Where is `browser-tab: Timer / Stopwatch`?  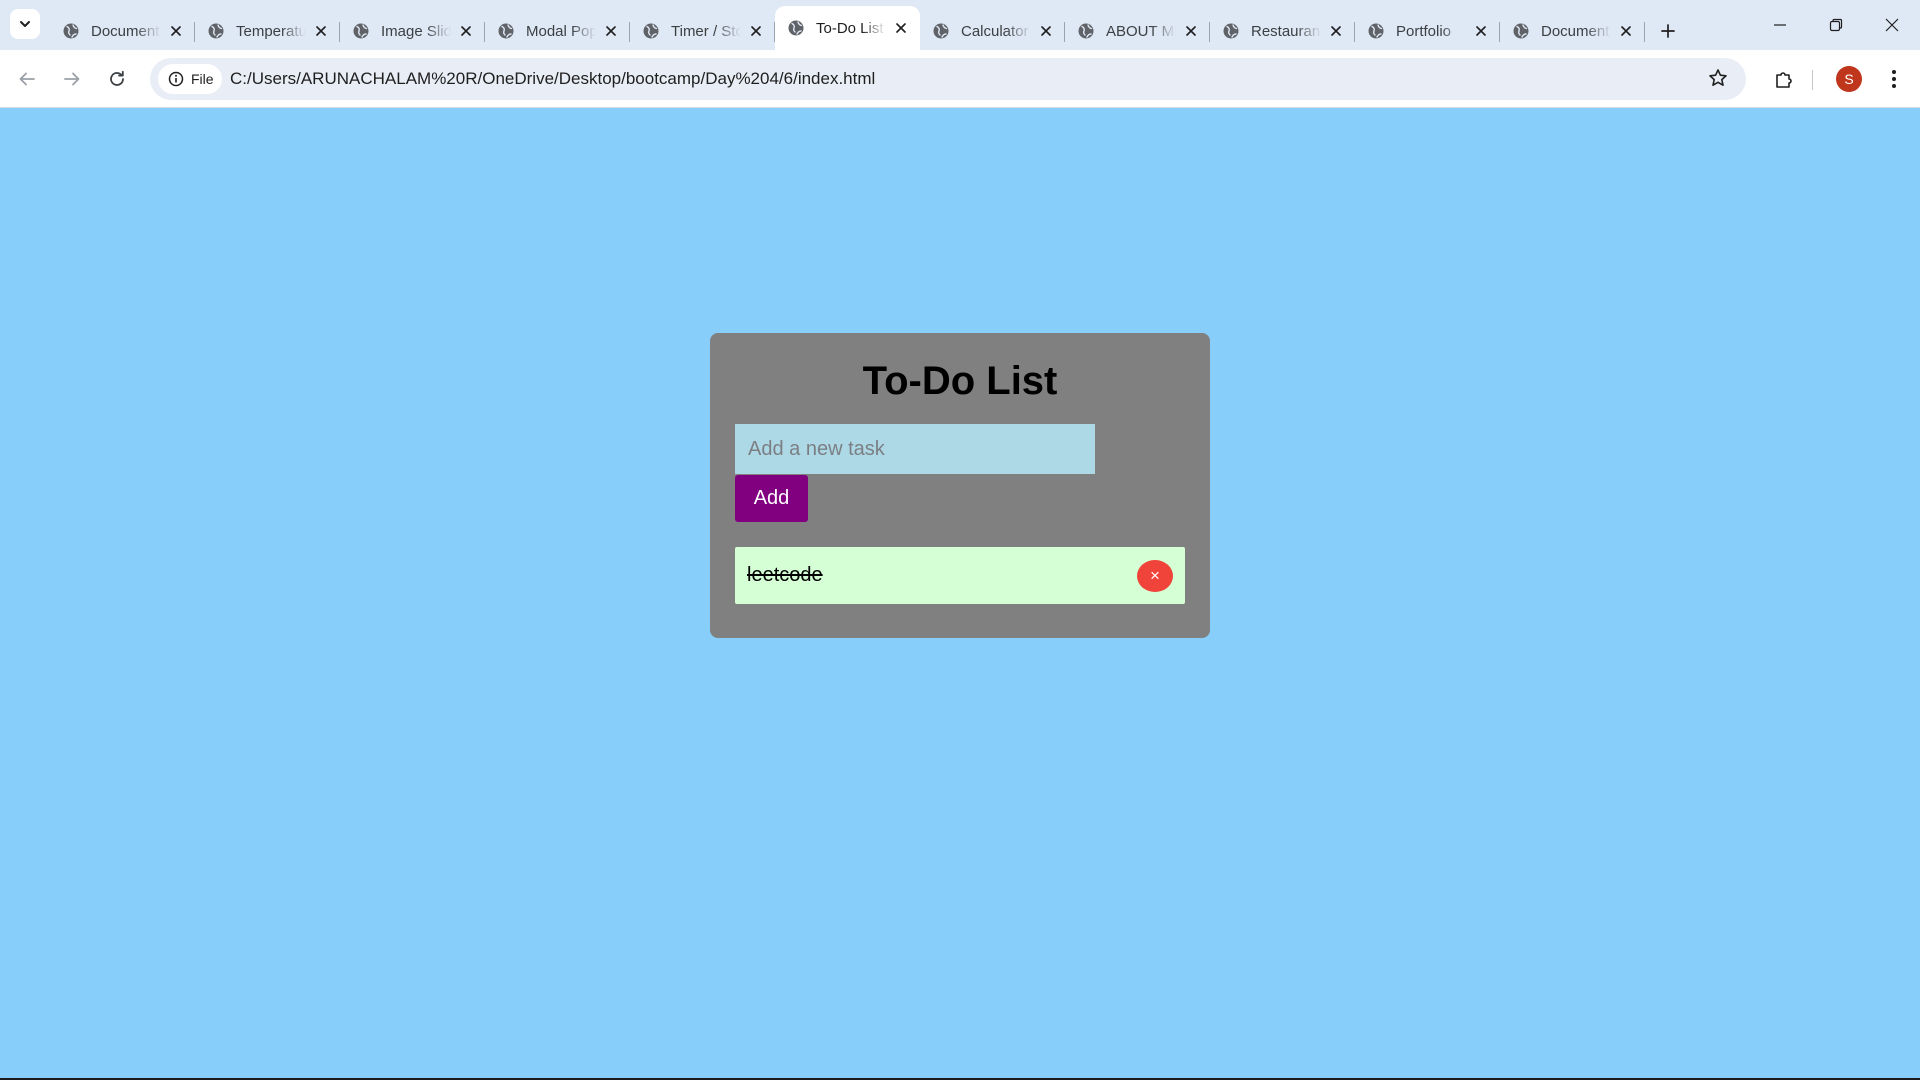
browser-tab: Timer / Stopwatch is located at coordinates (702, 31).